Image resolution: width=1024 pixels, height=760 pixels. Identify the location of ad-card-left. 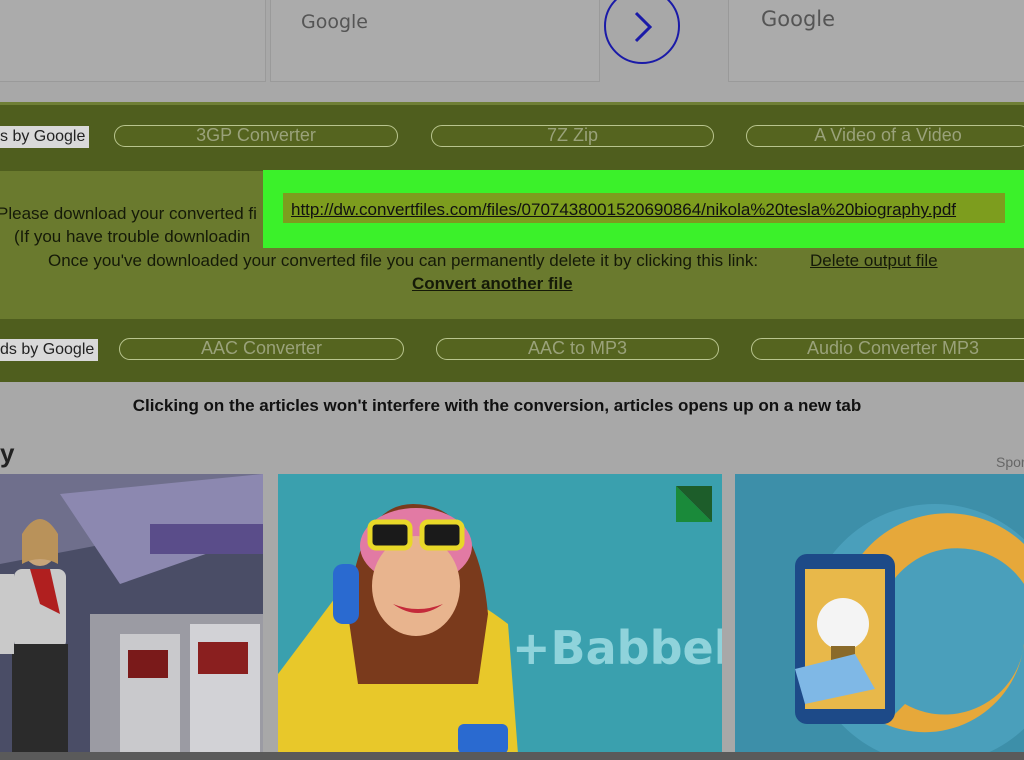
(133, 41).